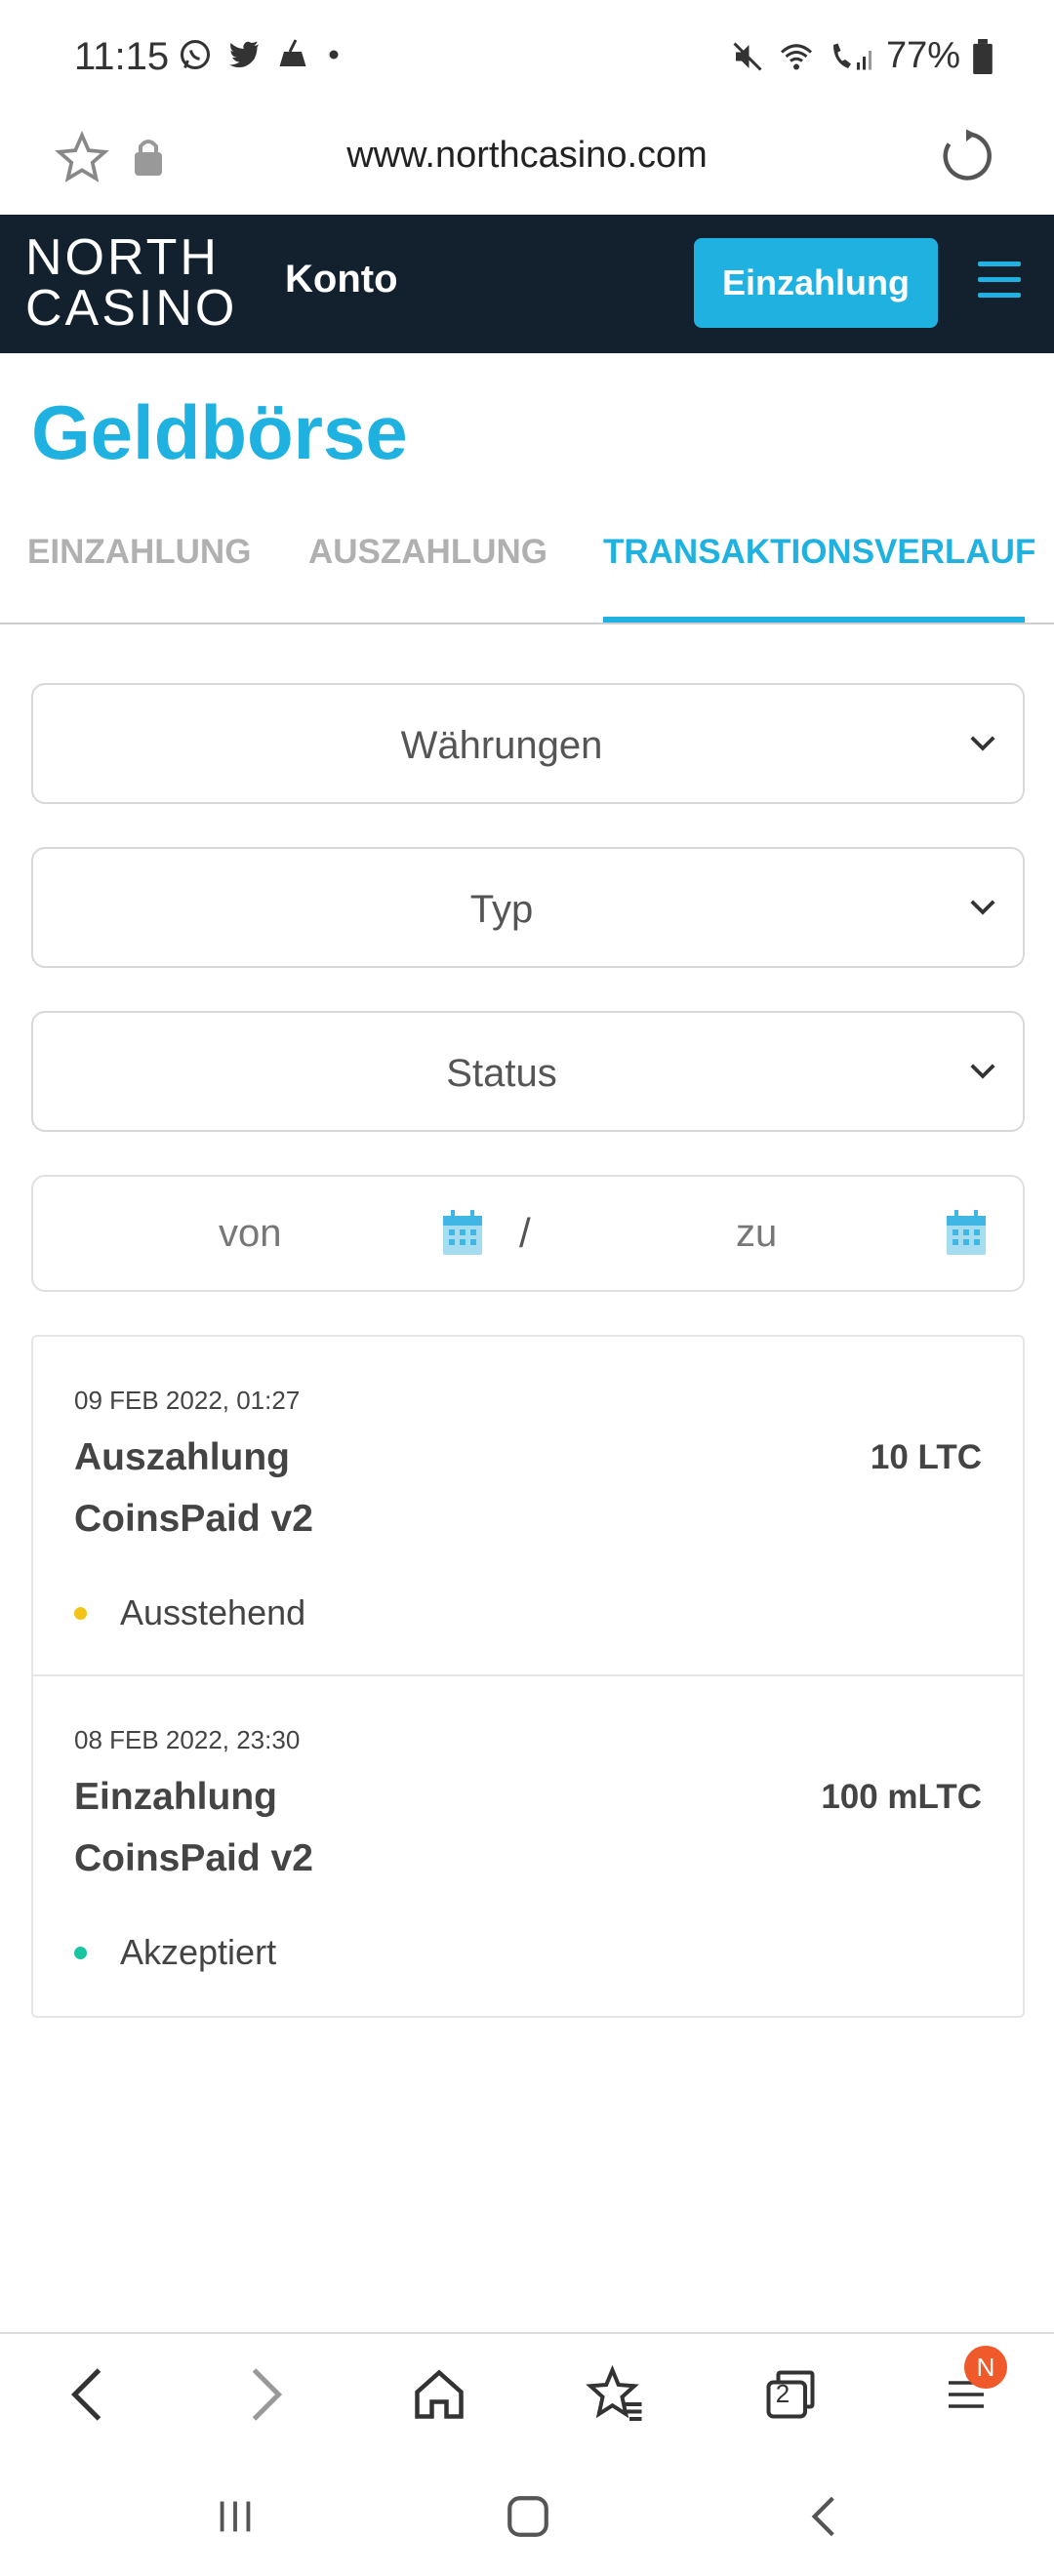 Image resolution: width=1054 pixels, height=2576 pixels. What do you see at coordinates (199, 1952) in the screenshot?
I see `transaction-status-label: Akzeptiert` at bounding box center [199, 1952].